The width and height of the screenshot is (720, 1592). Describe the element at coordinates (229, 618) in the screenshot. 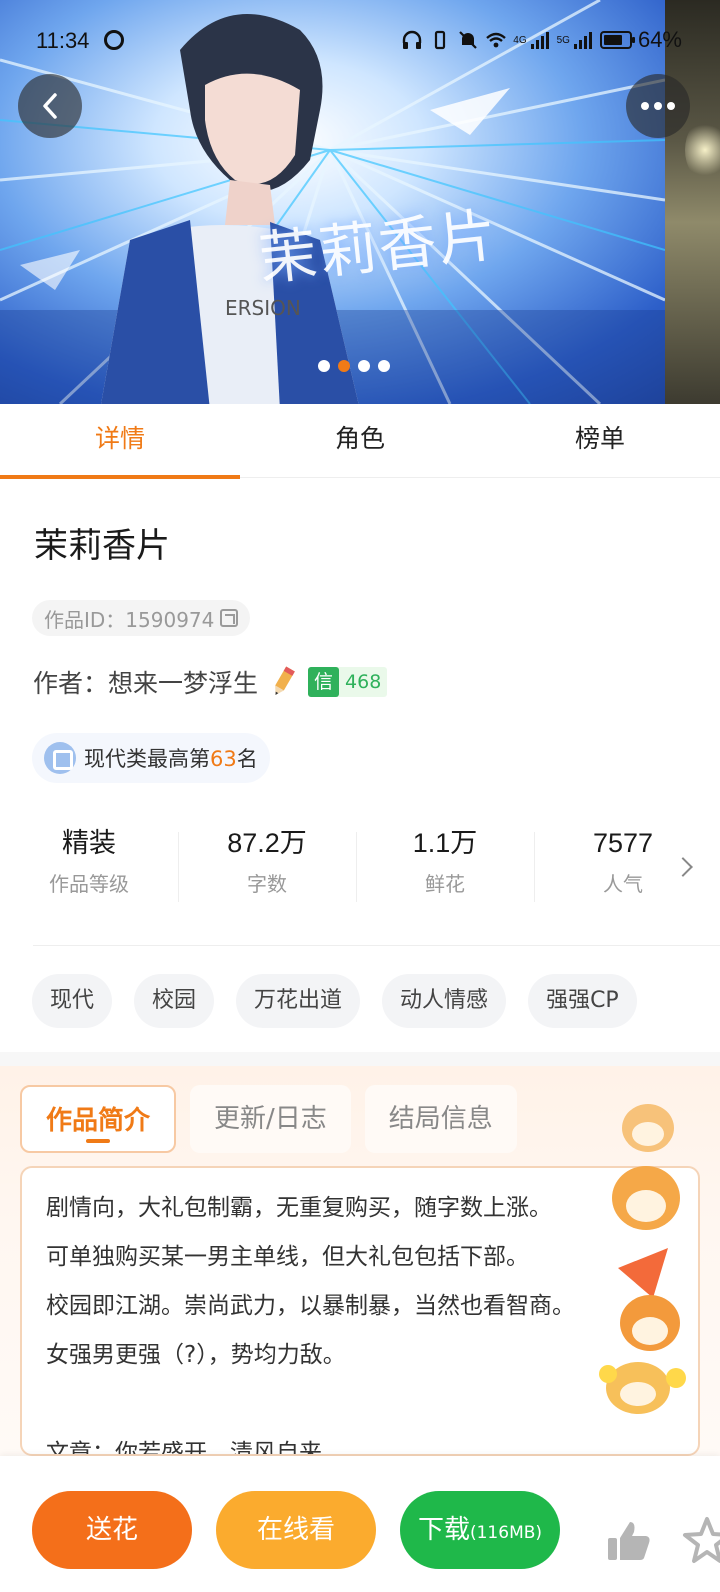

I see `copy-icon` at that location.